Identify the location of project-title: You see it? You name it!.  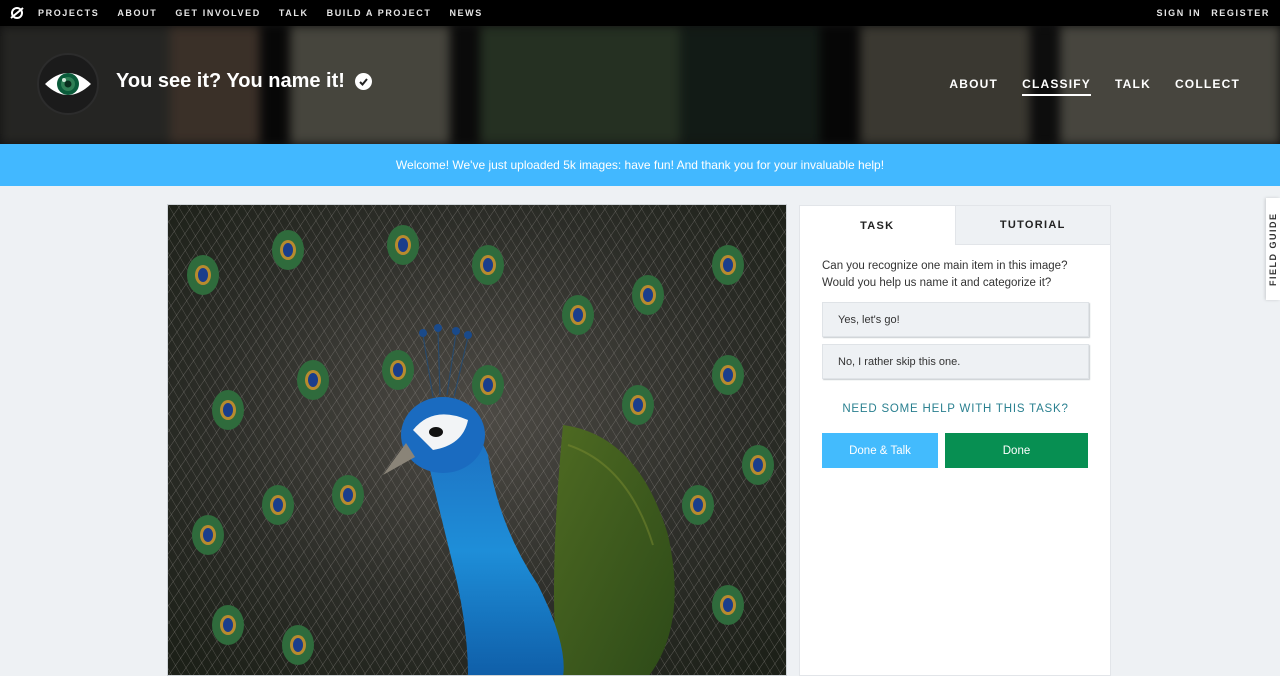
(244, 81).